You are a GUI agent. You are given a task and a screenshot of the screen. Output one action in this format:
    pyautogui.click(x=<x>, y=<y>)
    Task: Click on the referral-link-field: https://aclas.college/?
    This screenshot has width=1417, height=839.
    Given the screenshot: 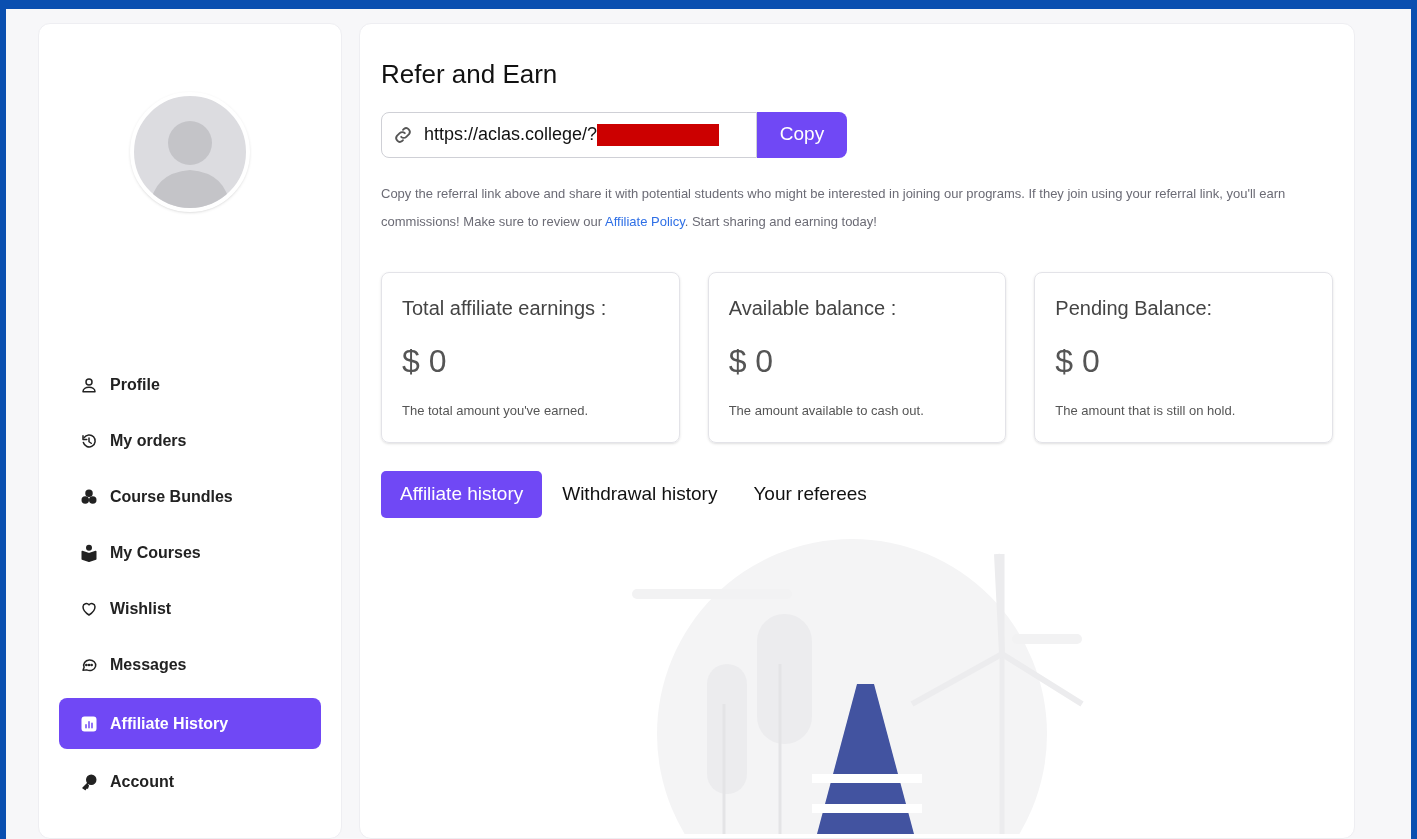 What is the action you would take?
    pyautogui.click(x=569, y=134)
    